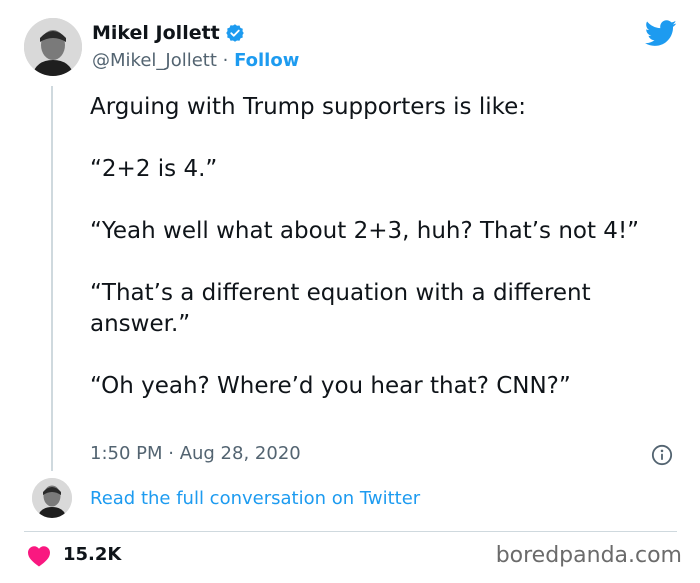 This screenshot has width=700, height=583. I want to click on divider, so click(350, 531).